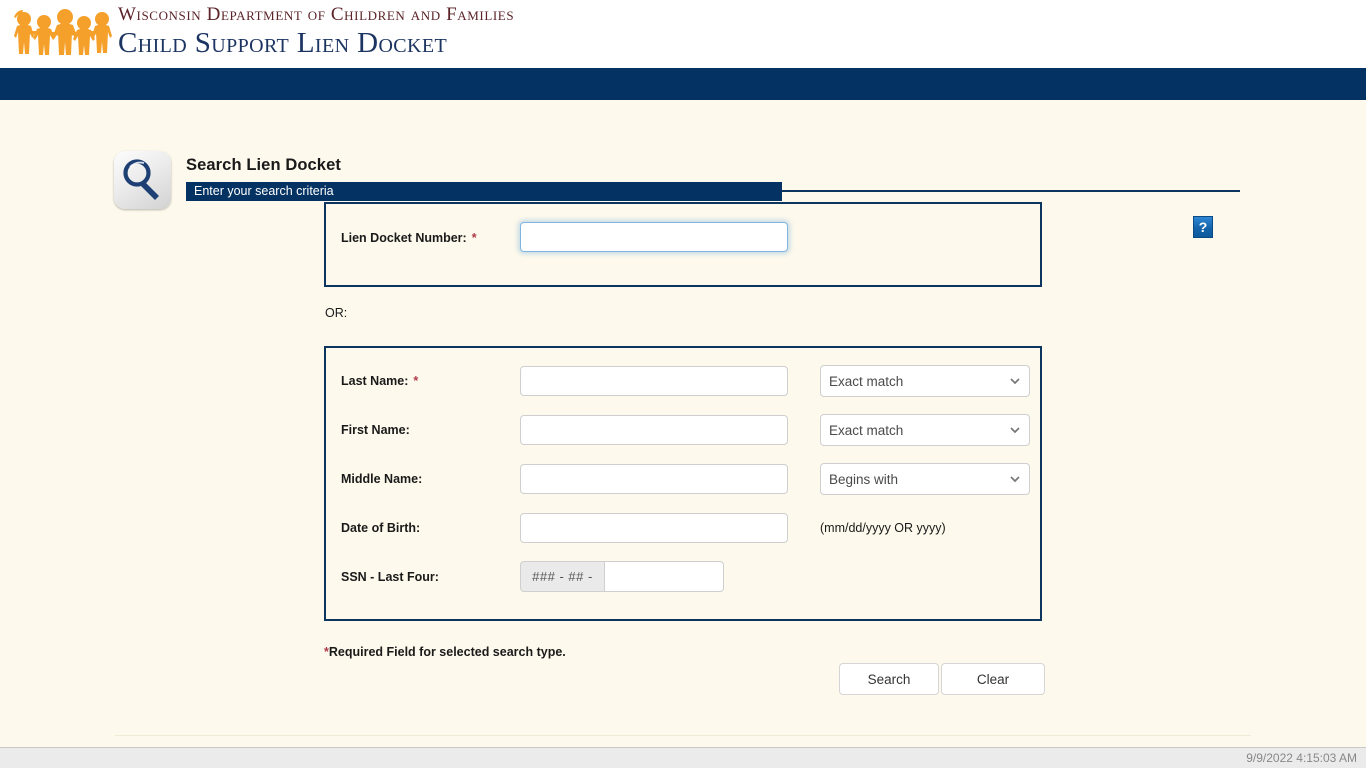  I want to click on date-of-birth-label-text: Date of Birth:, so click(381, 528).